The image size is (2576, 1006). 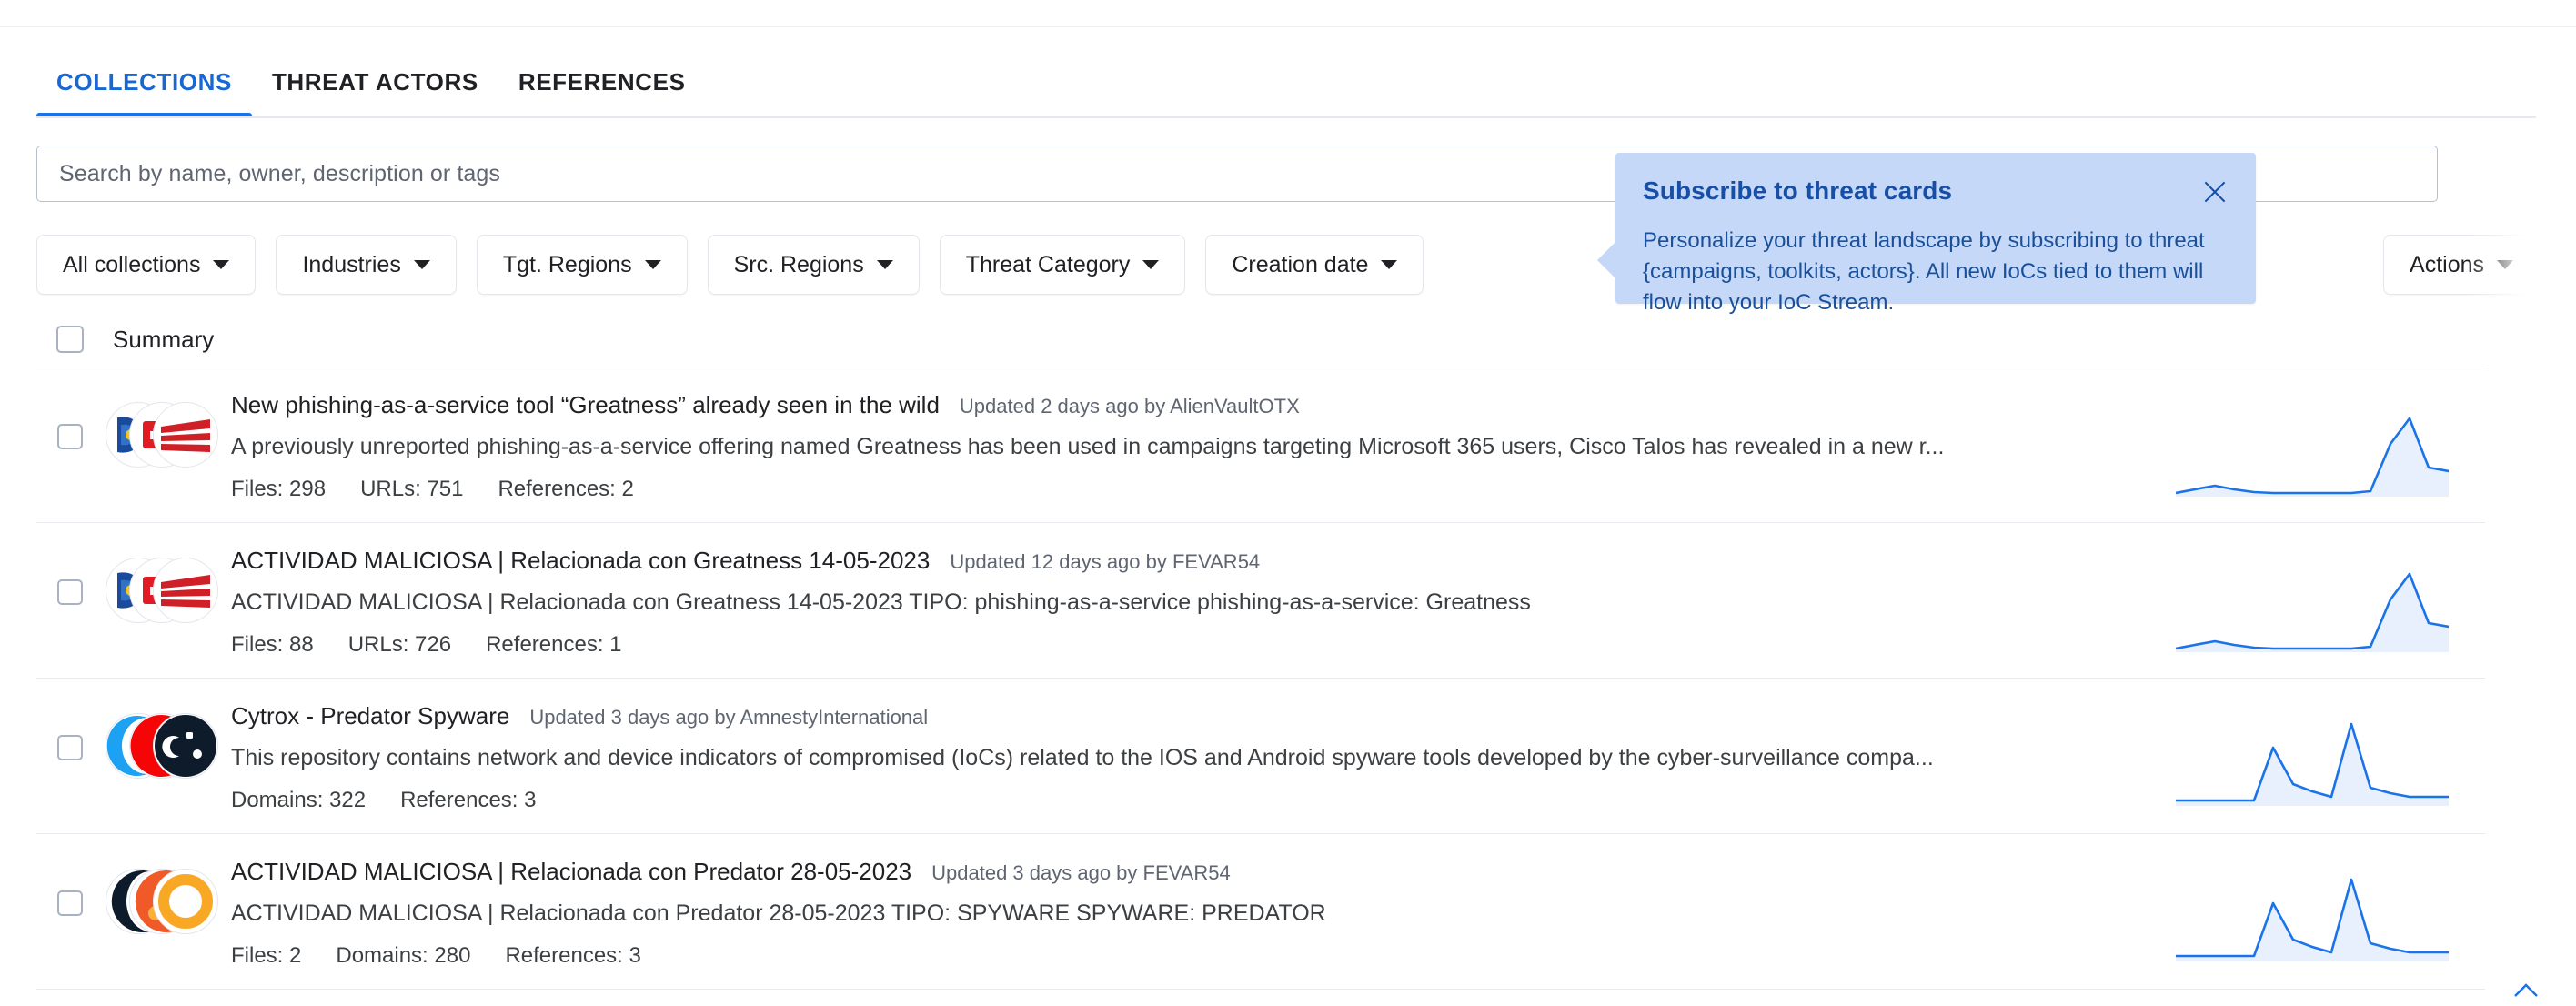 What do you see at coordinates (279, 489) in the screenshot?
I see `stat-files: Files: 298` at bounding box center [279, 489].